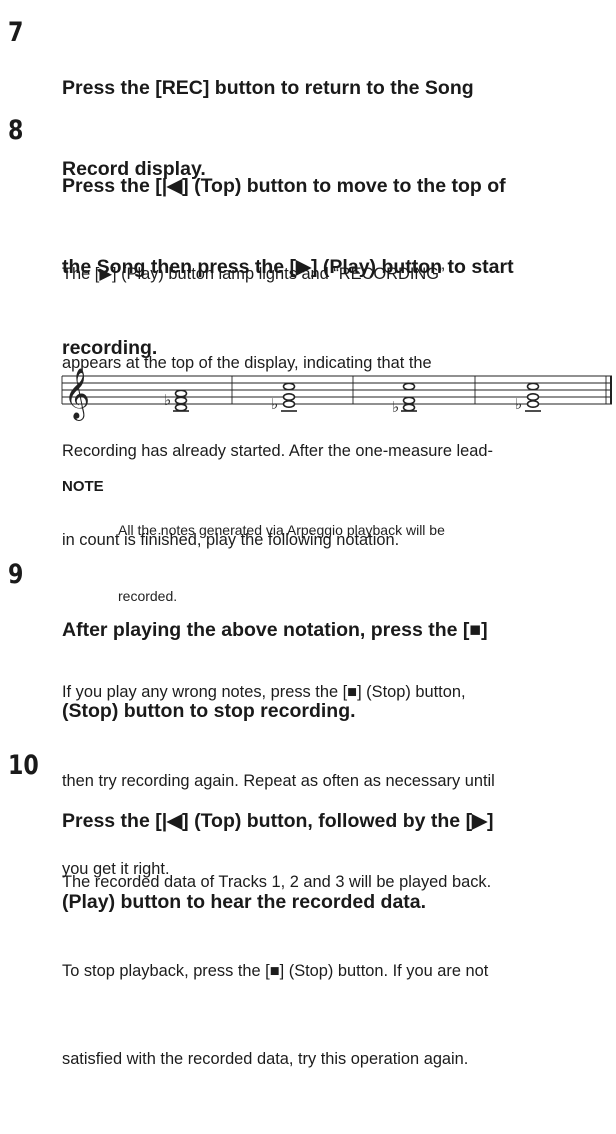  I want to click on note-label: NOTE, so click(83, 486).